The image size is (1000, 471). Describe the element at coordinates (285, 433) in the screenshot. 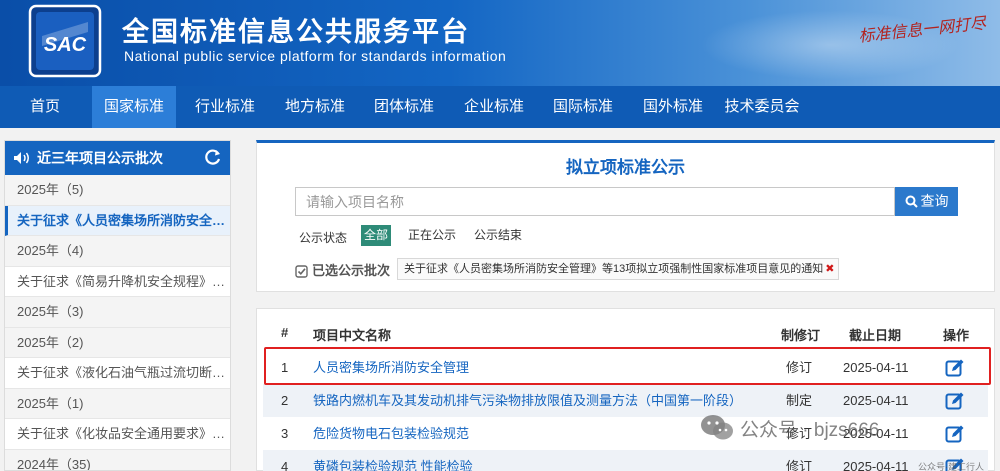

I see `row-num: 3` at that location.